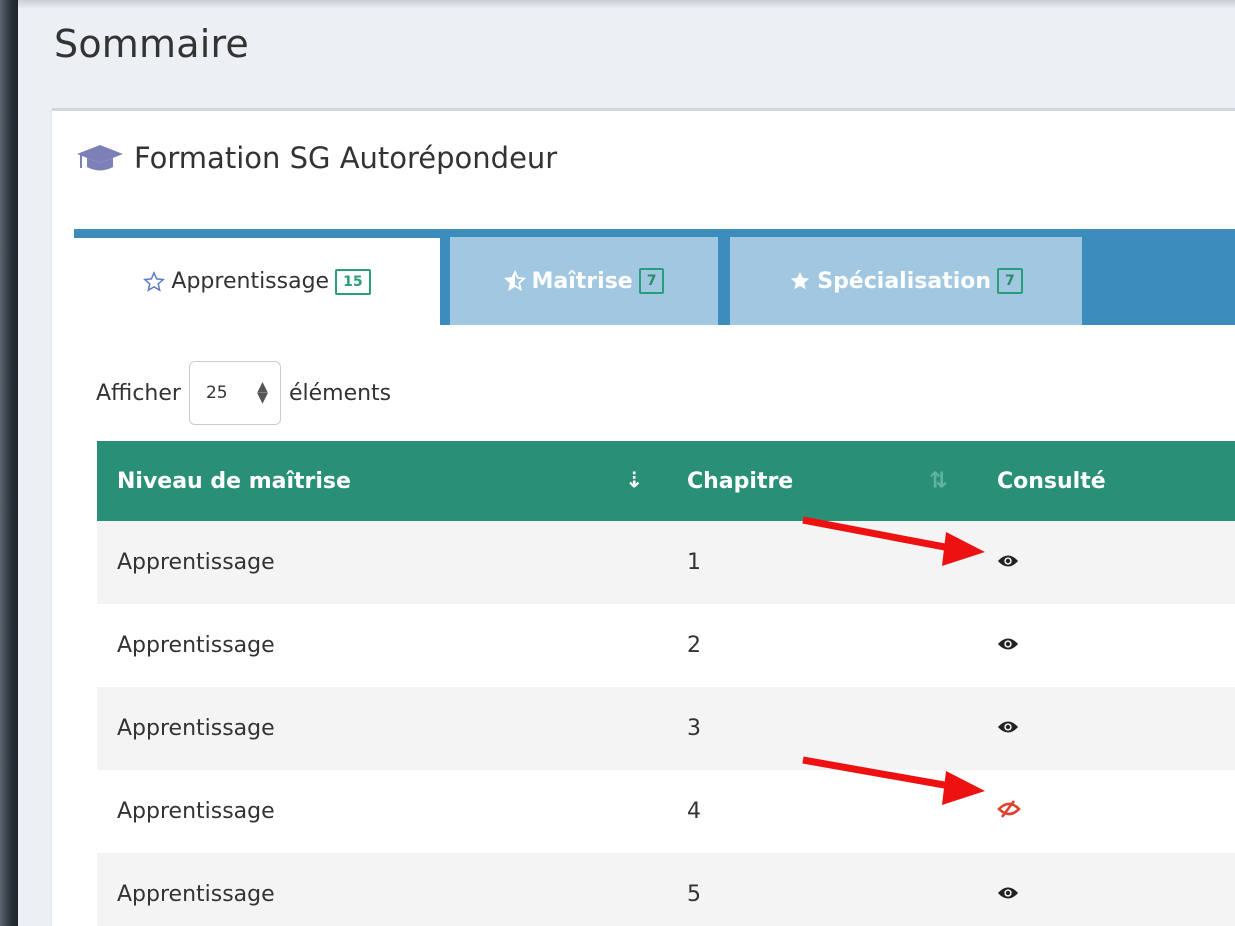  Describe the element at coordinates (694, 645) in the screenshot. I see `cell-chapter: 2` at that location.